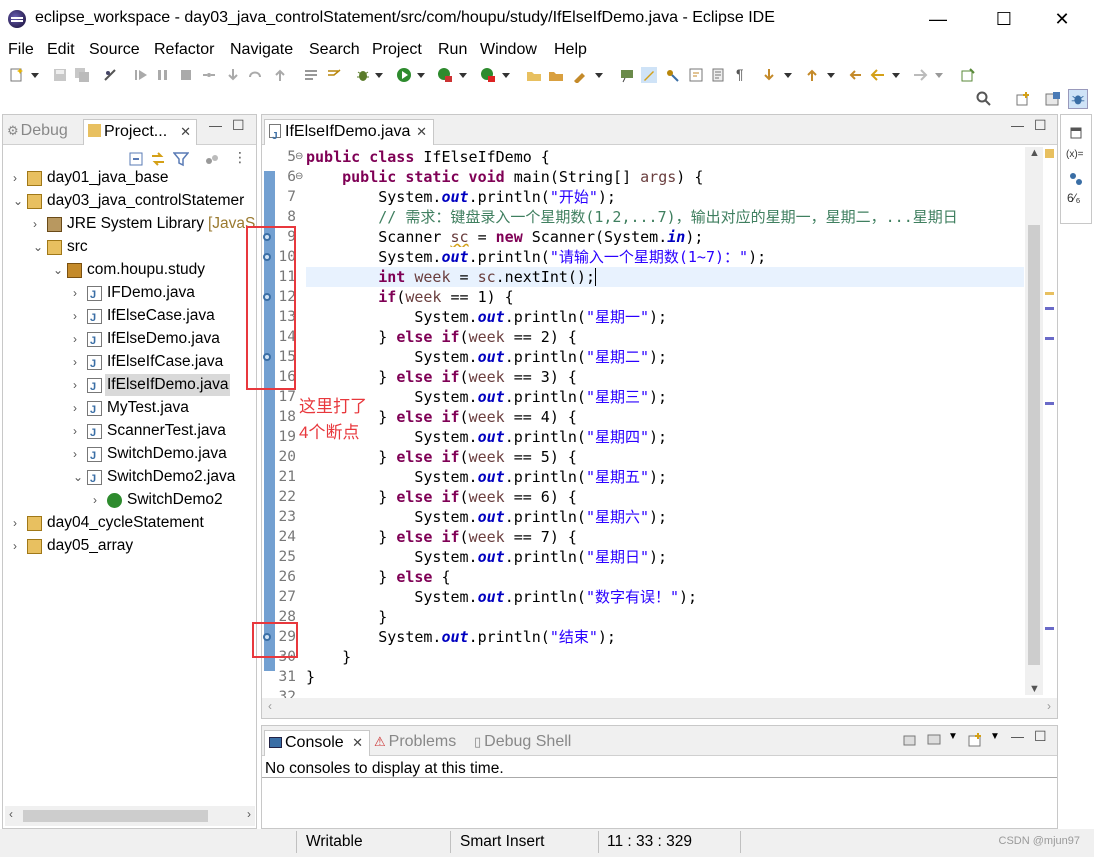  I want to click on step-into-icon, so click(233, 75).